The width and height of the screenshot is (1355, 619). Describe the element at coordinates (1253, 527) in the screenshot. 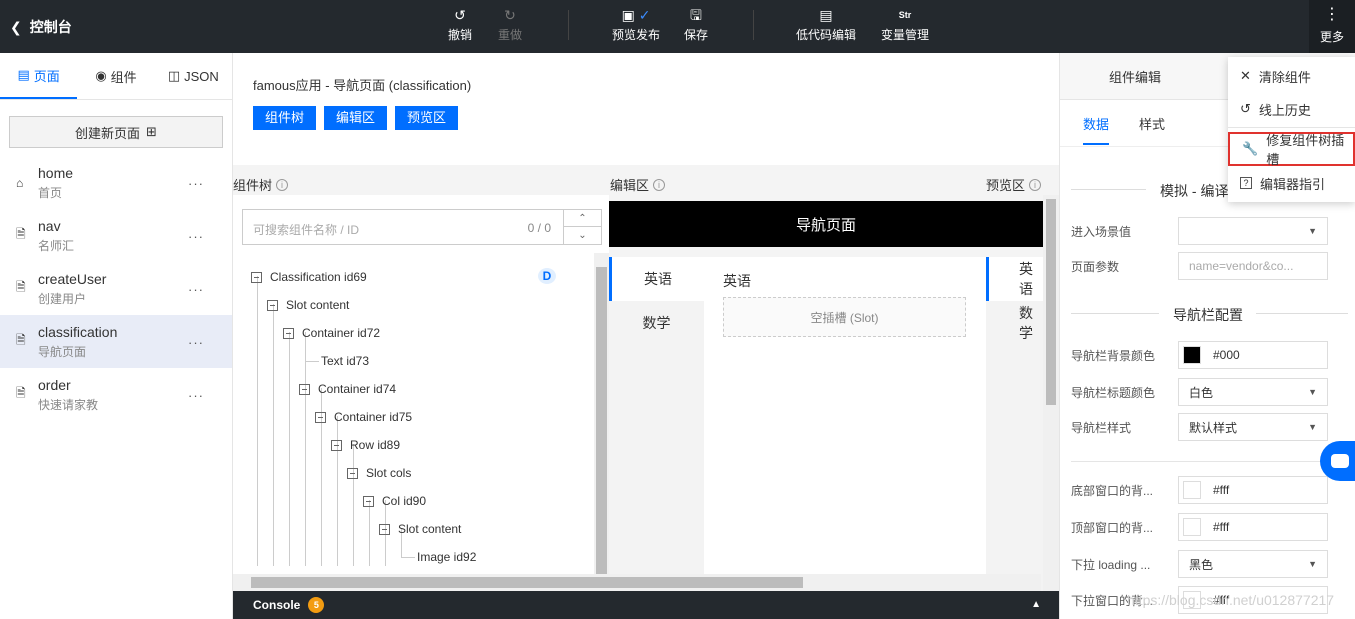

I see `top-bg-color-input: #fff` at that location.